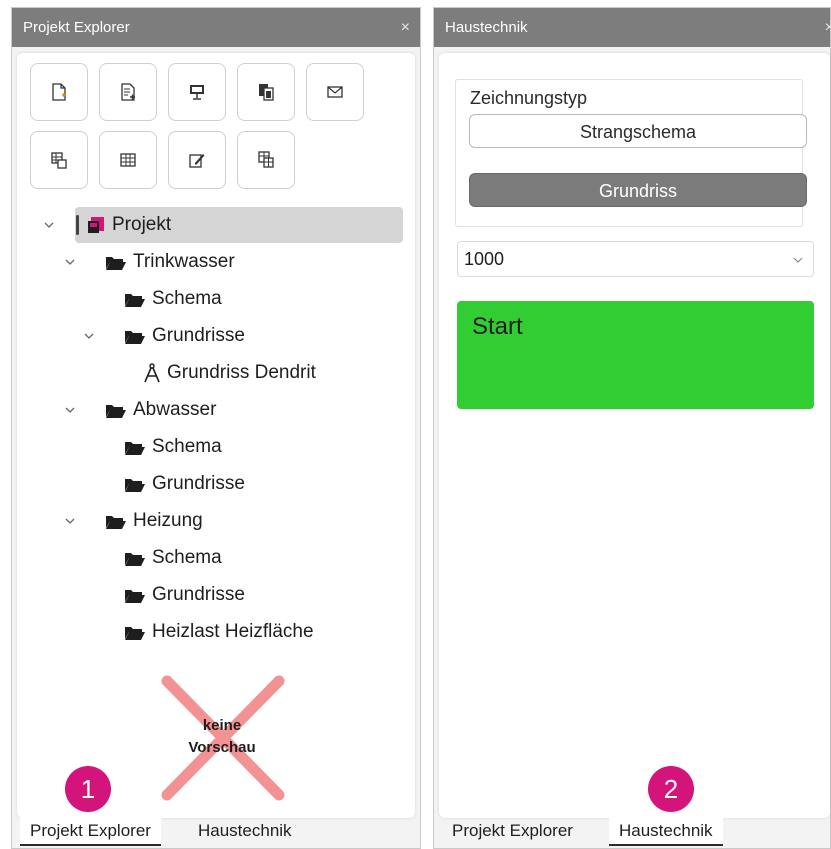  I want to click on grid-icon, so click(128, 160).